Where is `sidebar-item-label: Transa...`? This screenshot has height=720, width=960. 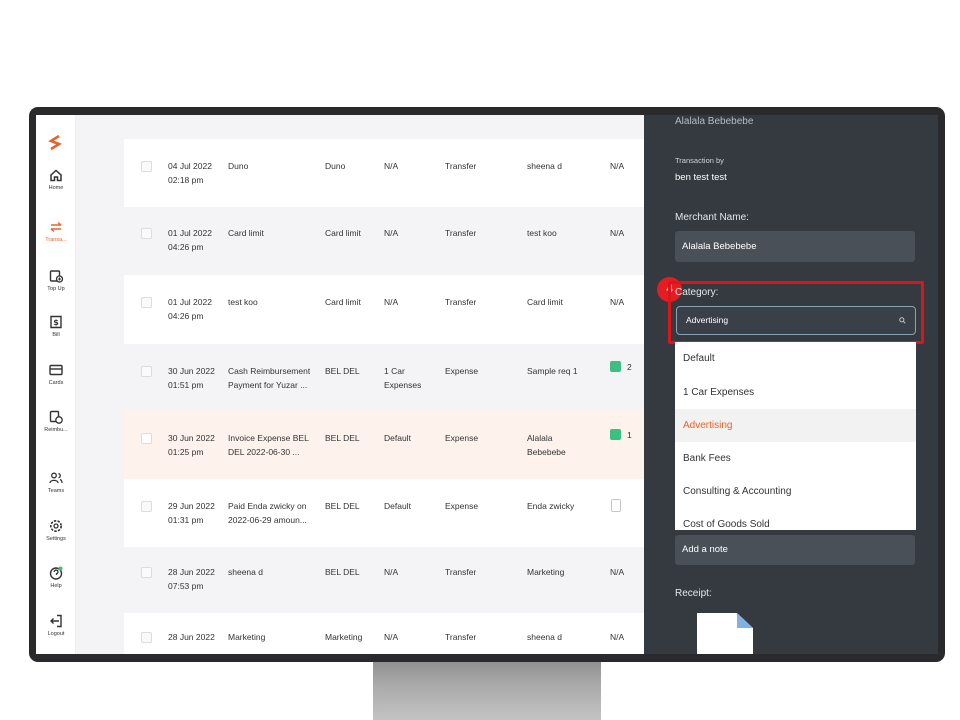 sidebar-item-label: Transa... is located at coordinates (56, 240).